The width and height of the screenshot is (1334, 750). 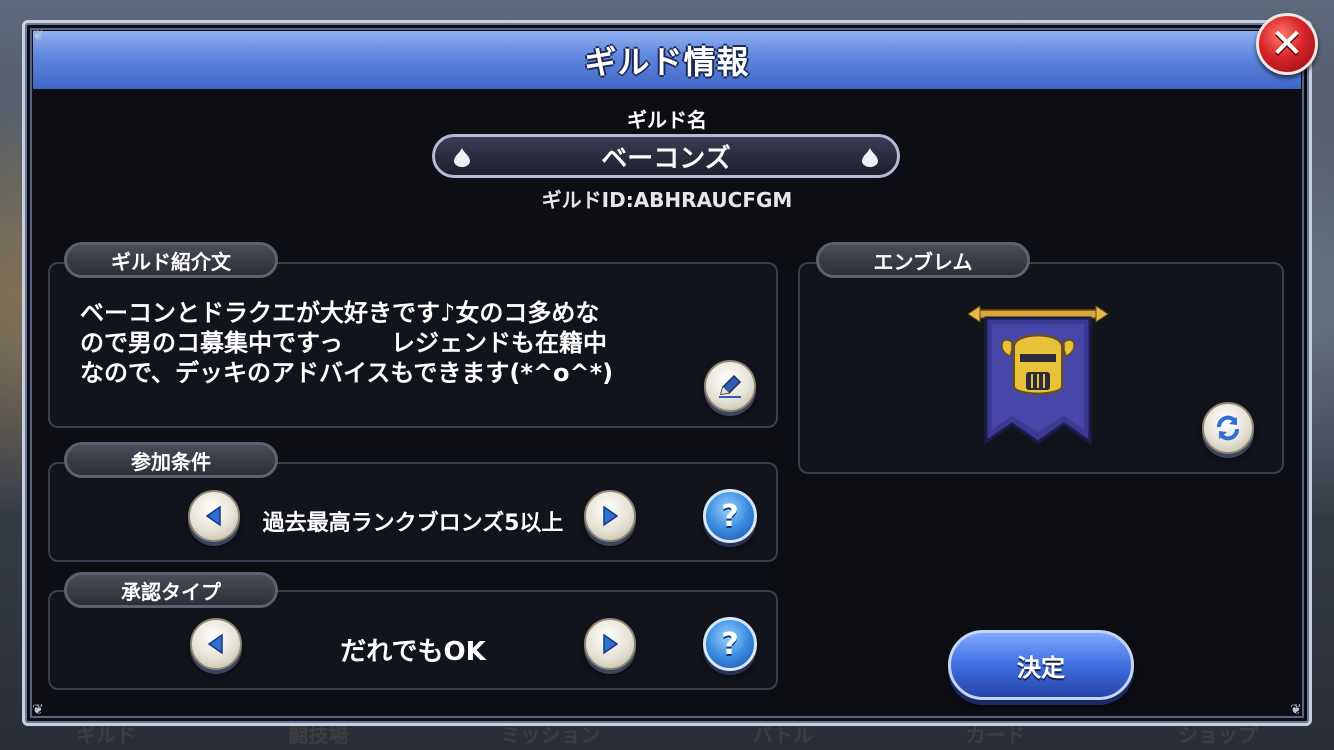 I want to click on join-condition-next-button, so click(x=610, y=516).